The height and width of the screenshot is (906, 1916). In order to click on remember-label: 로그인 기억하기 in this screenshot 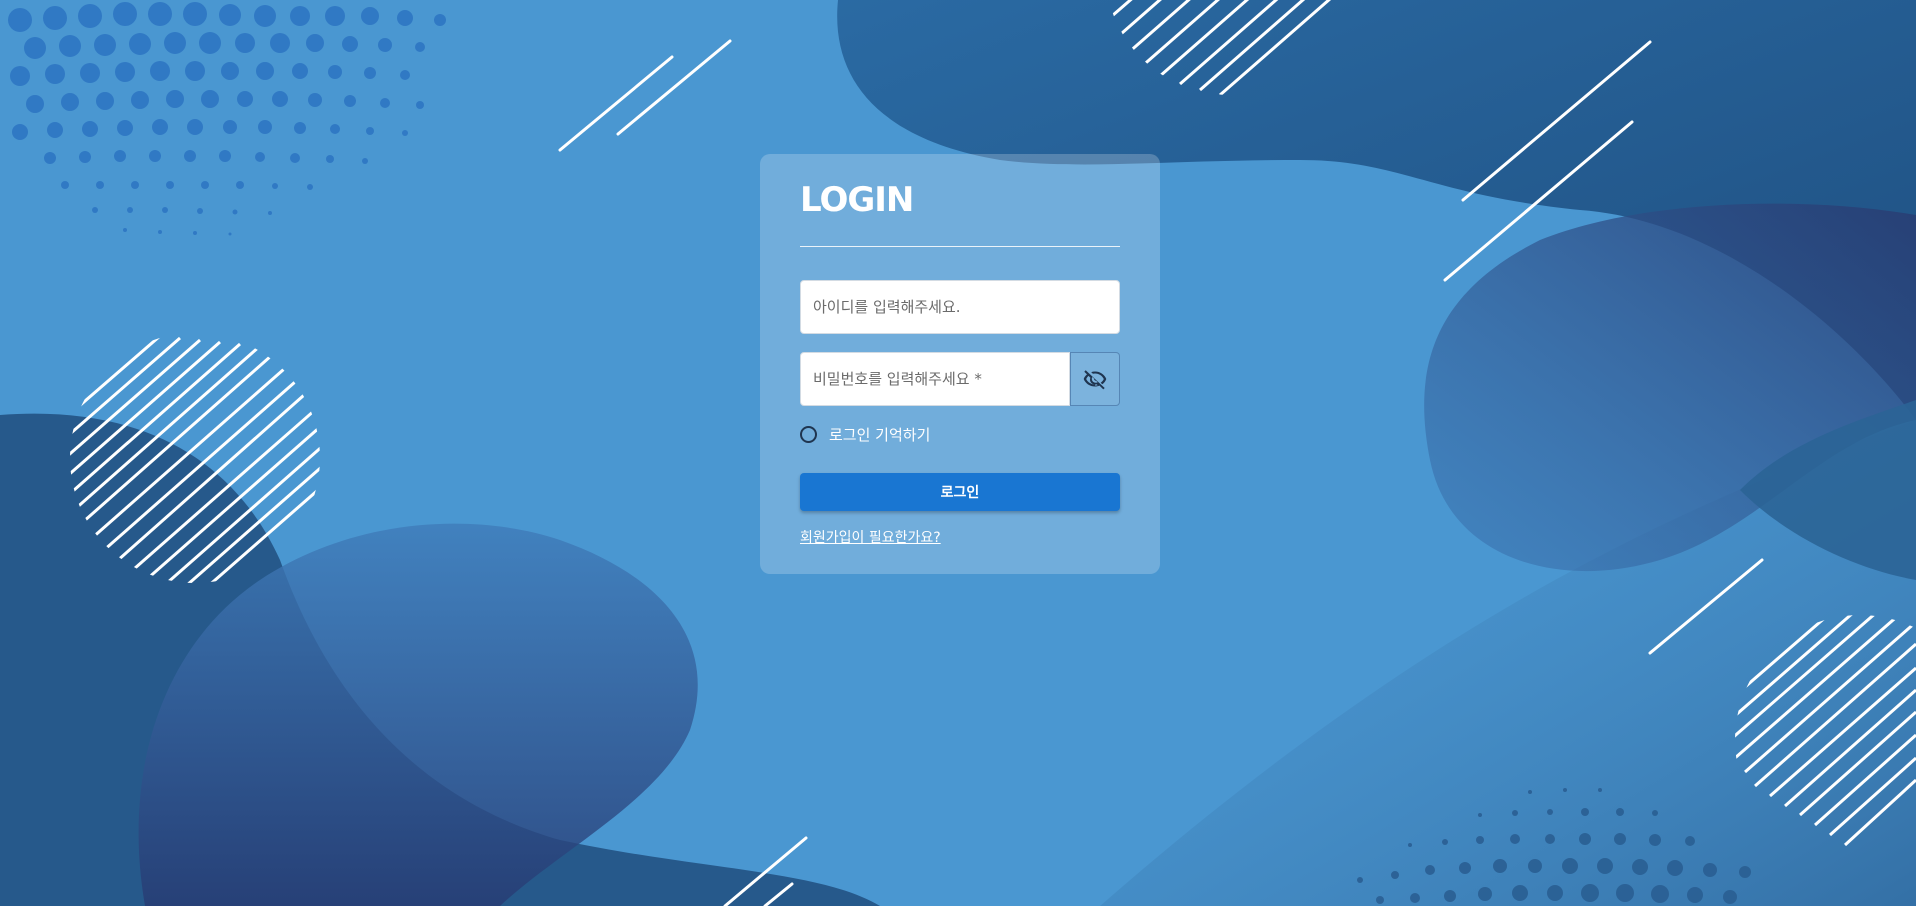, I will do `click(880, 435)`.